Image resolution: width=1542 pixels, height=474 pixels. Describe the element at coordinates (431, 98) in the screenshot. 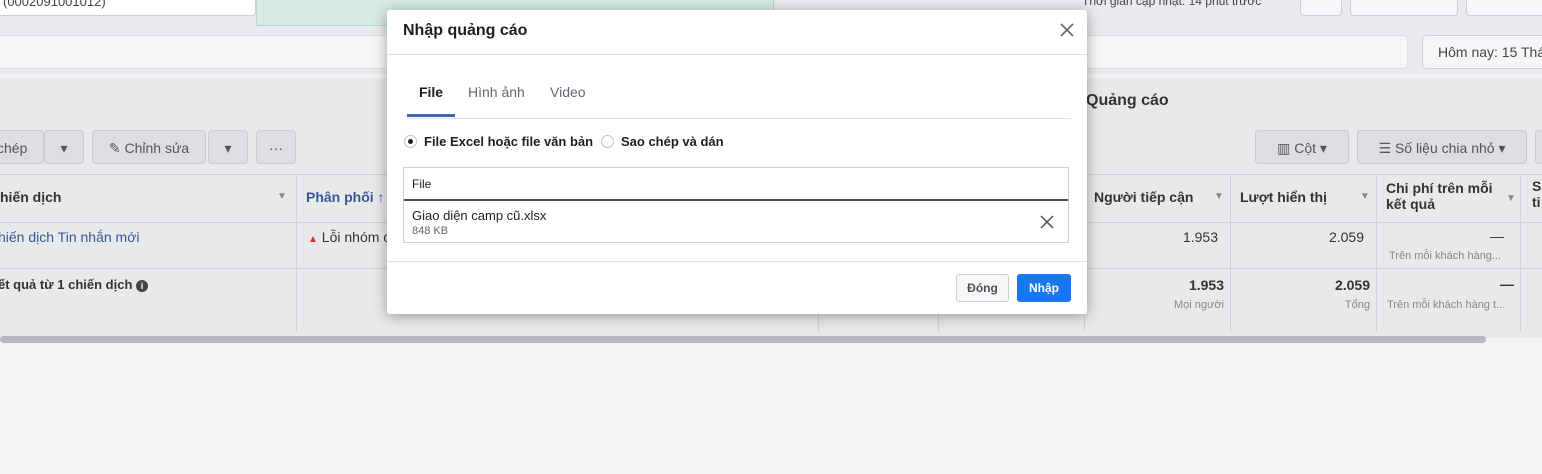

I see `tab-file: File` at that location.